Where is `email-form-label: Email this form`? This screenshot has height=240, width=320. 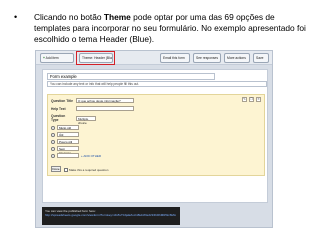 email-form-label: Email this form is located at coordinates (174, 58).